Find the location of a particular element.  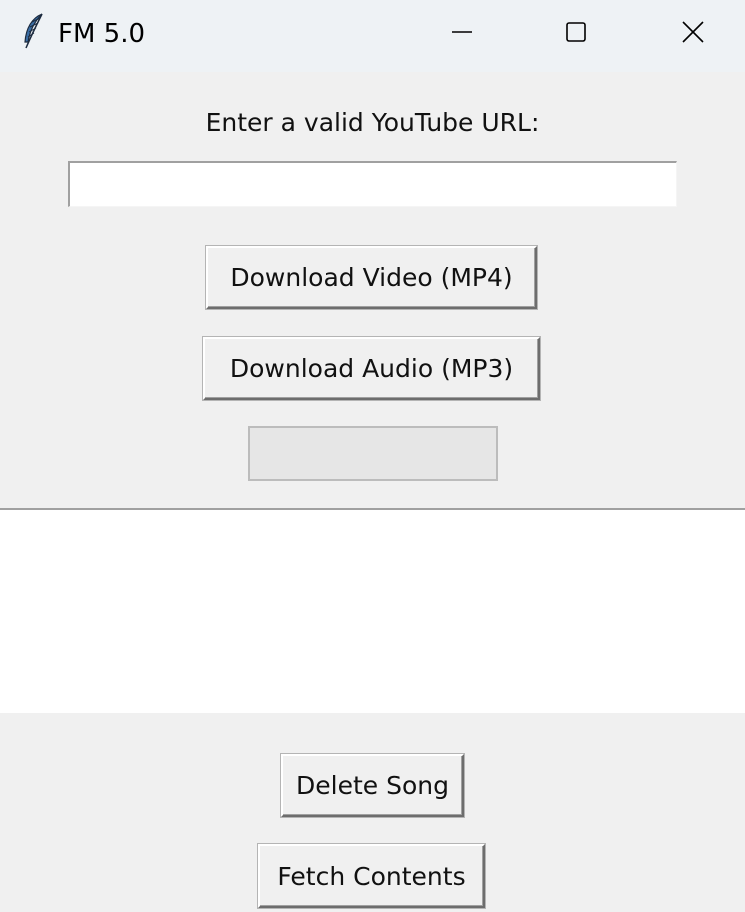

download-audio-button: Download Audio (MP3) is located at coordinates (371, 368).